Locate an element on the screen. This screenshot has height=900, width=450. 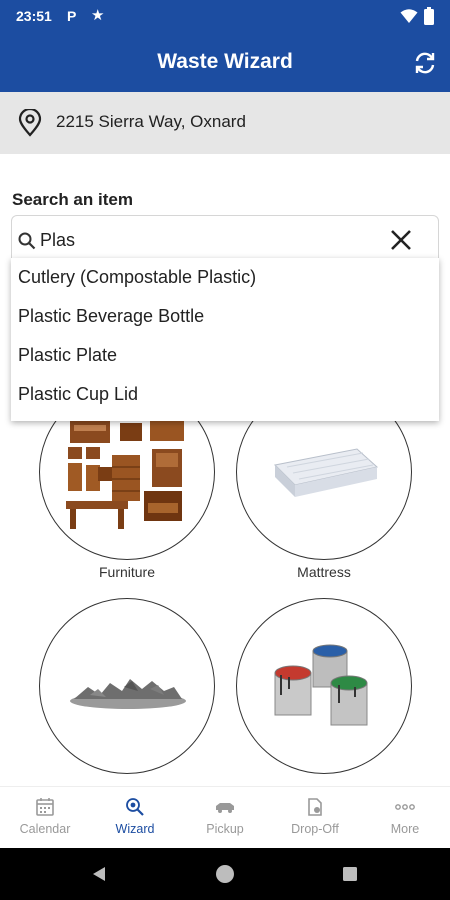
status-bar: 23:51 P ★ is located at coordinates (225, 17).